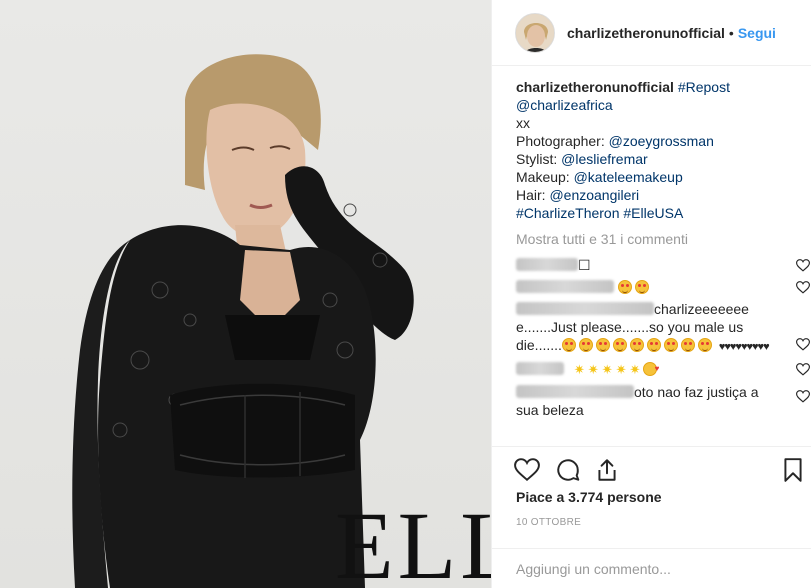  Describe the element at coordinates (646, 33) in the screenshot. I see `header-username: charlizetheronunofficial` at that location.